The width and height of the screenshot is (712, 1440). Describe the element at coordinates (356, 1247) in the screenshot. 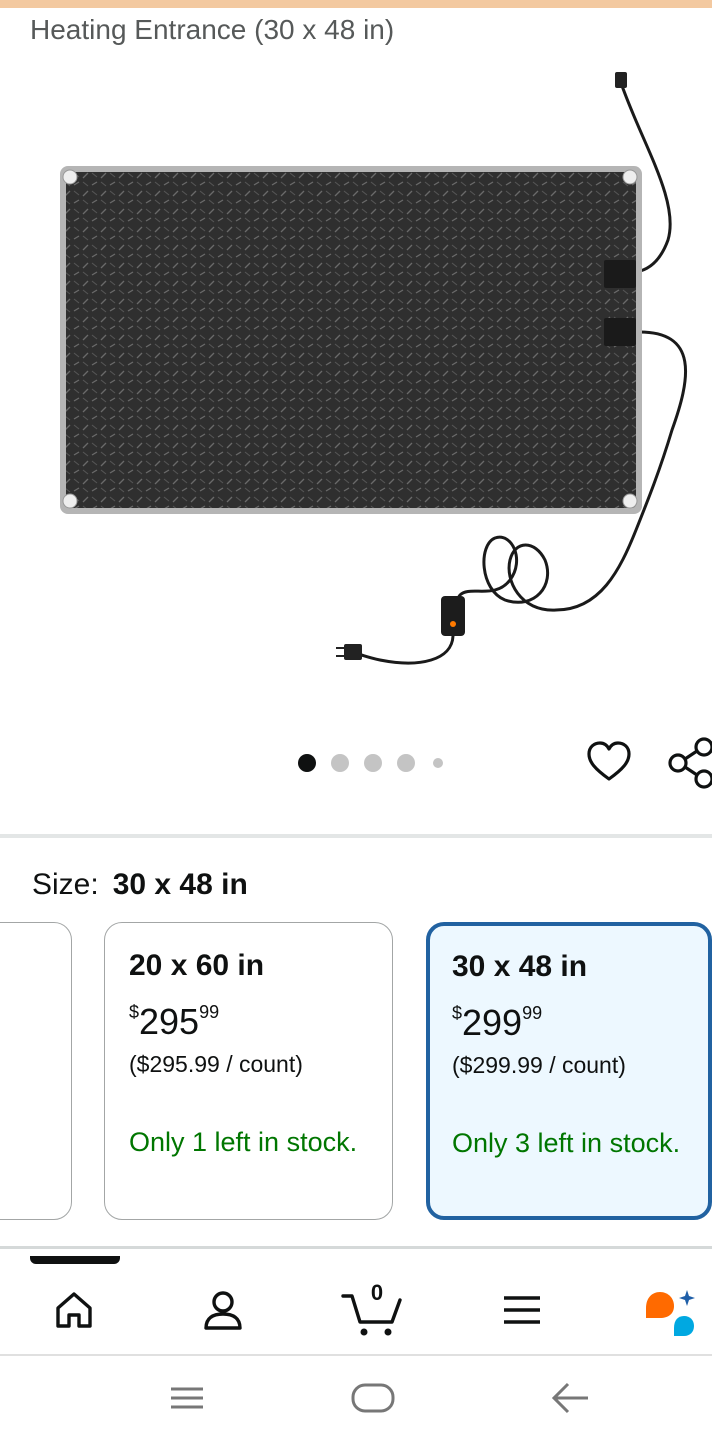

I see `bottom-separator` at that location.